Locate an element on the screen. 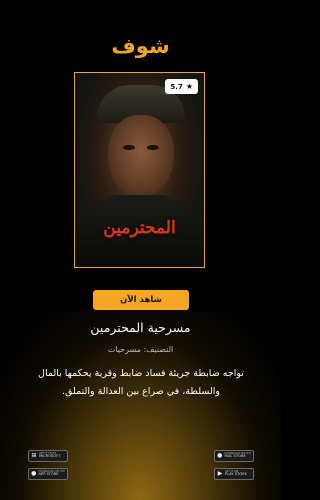  play-store-badge: ▶ GET IT ON PLAY STORE is located at coordinates (234, 474).